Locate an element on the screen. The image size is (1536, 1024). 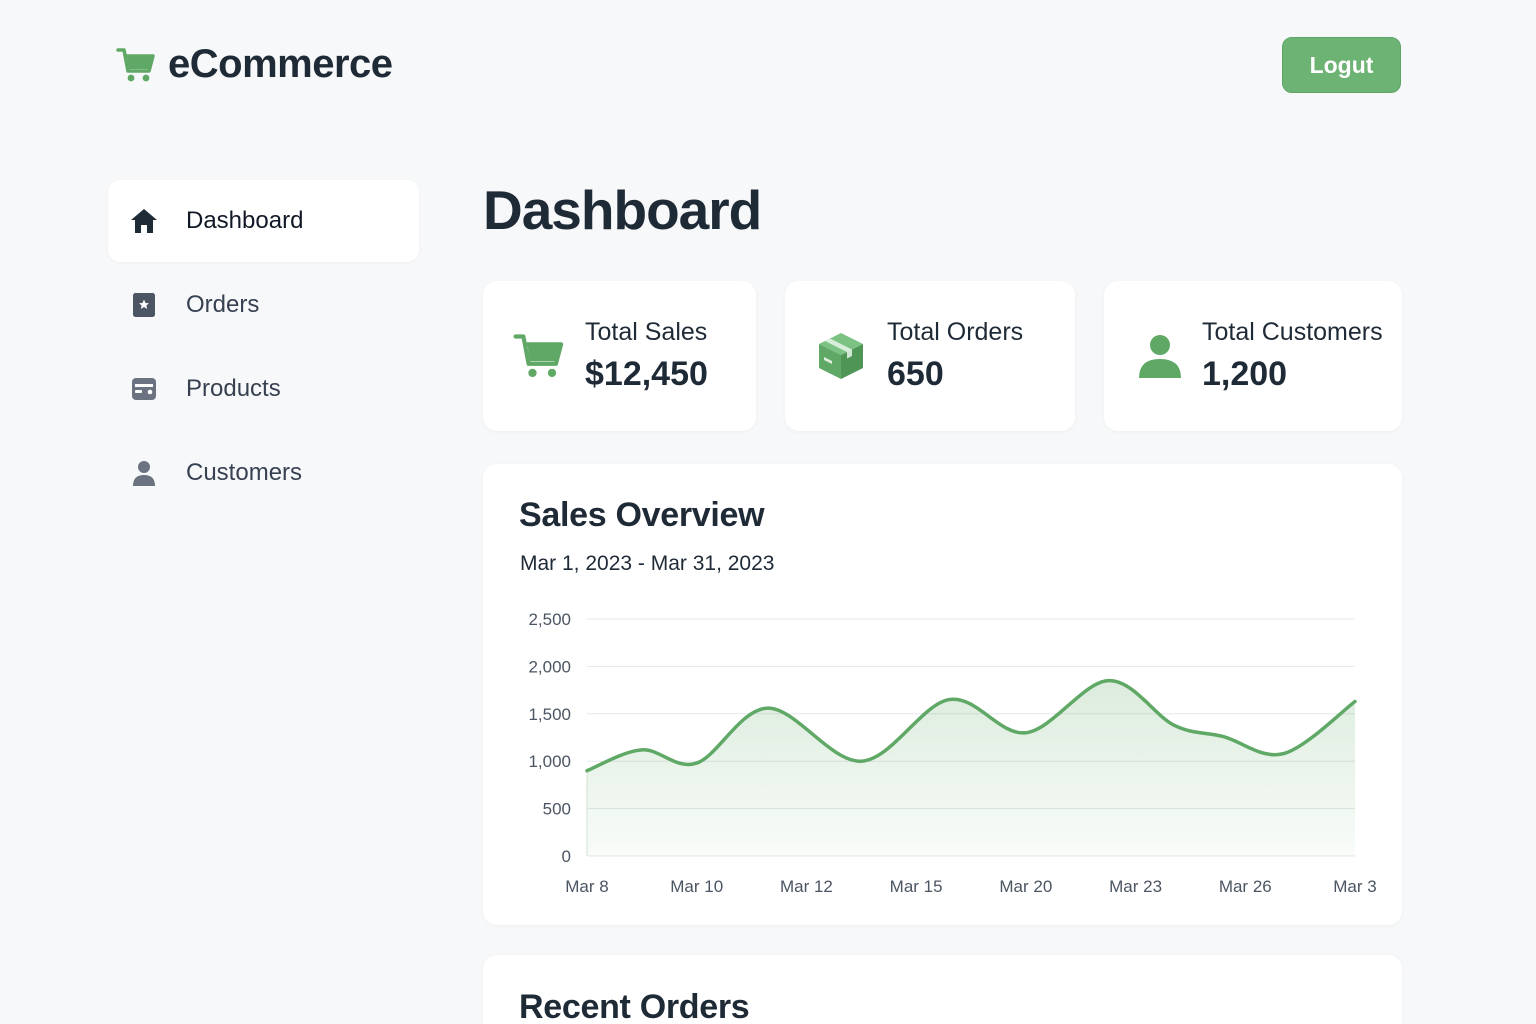
sidebar-item-label: Products is located at coordinates (233, 388).